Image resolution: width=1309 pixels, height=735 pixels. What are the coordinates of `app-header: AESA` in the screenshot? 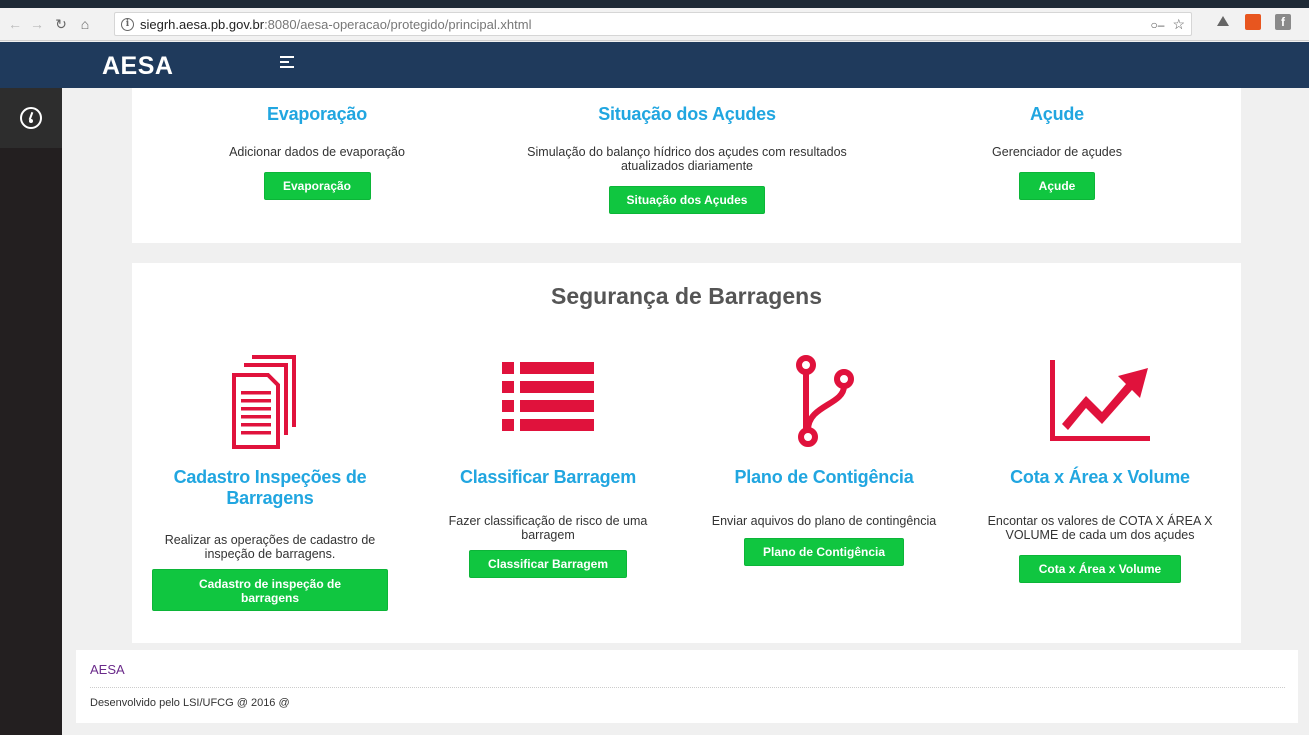 It's located at (654, 65).